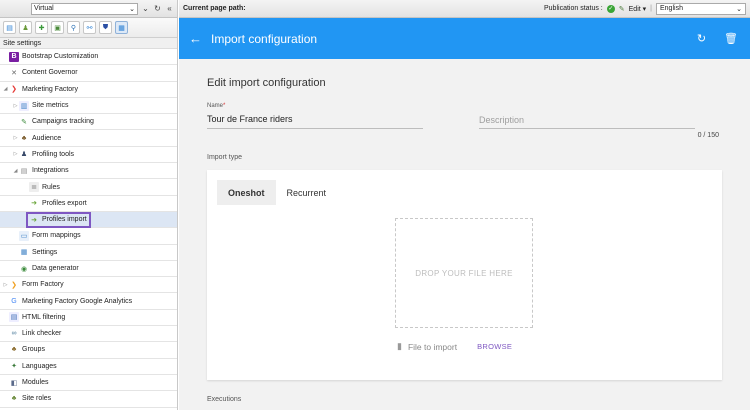 The image size is (750, 410). Describe the element at coordinates (88, 350) in the screenshot. I see `sidebar-item-groups: ♣ Groups` at that location.